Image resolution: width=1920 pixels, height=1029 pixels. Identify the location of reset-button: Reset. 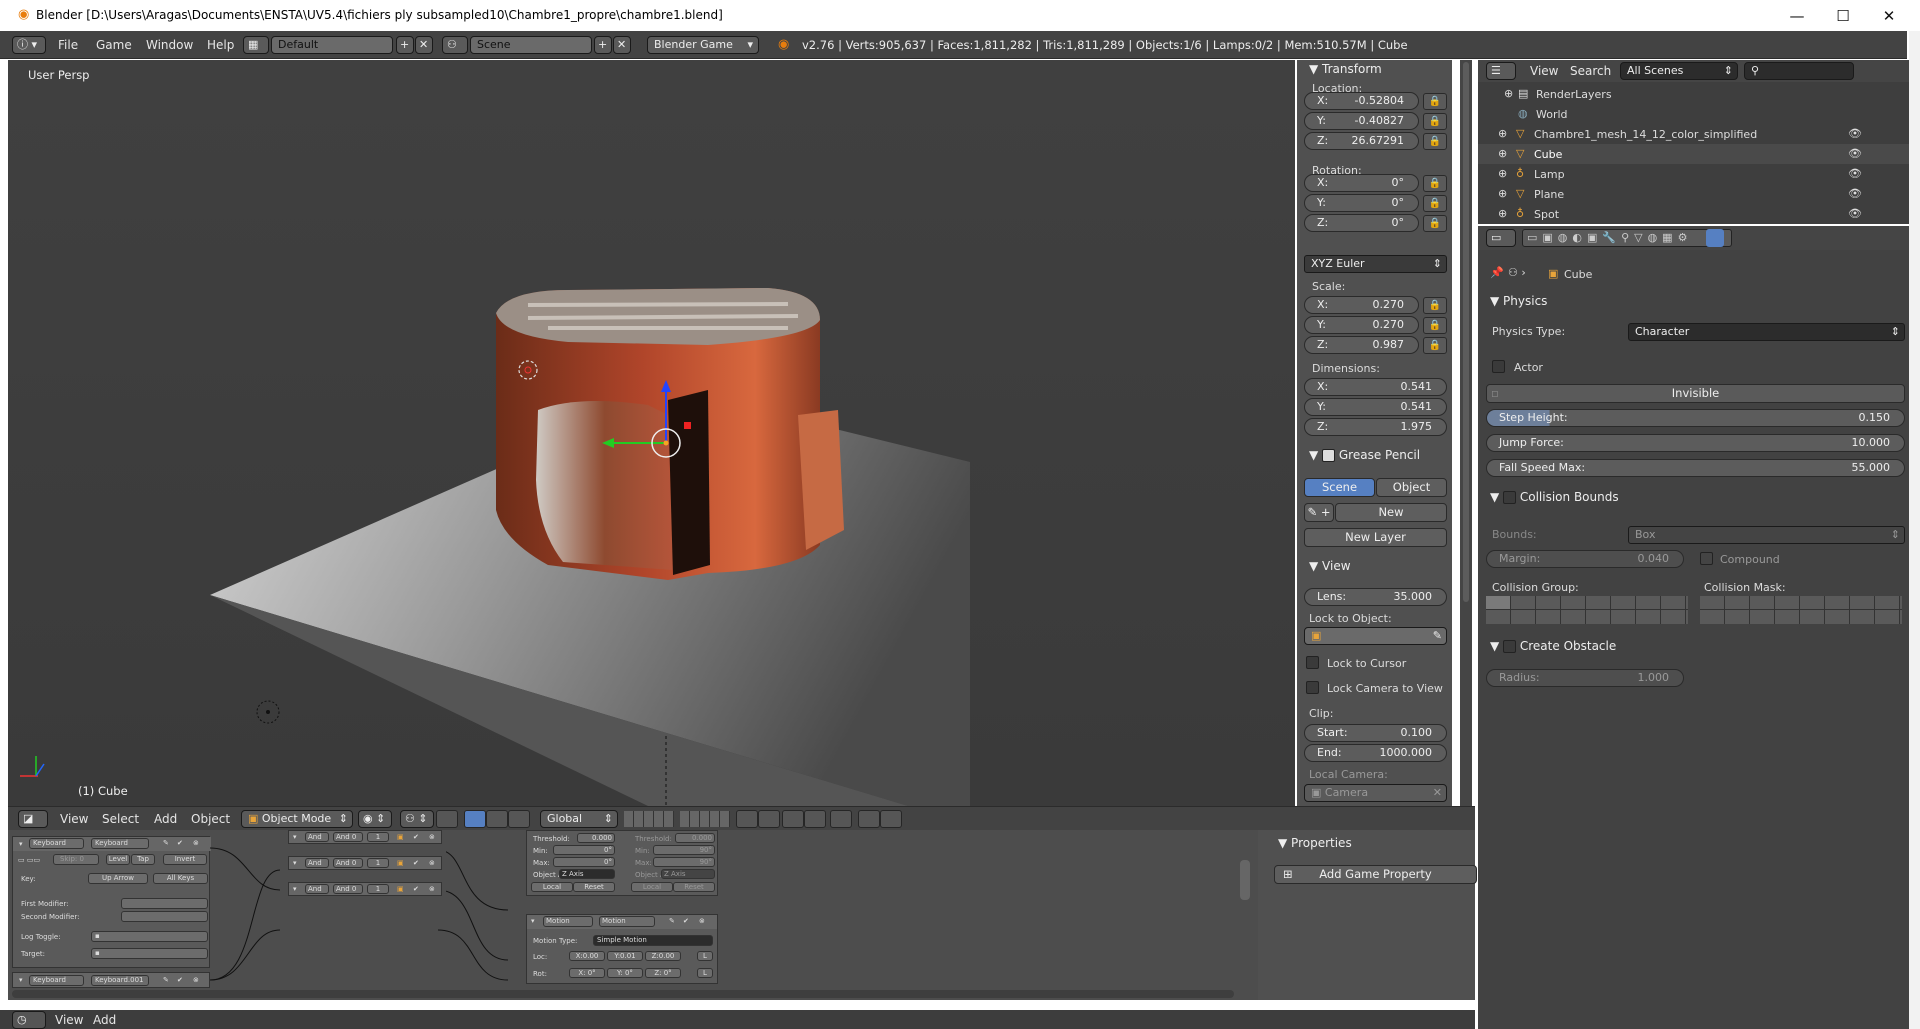
(594, 887).